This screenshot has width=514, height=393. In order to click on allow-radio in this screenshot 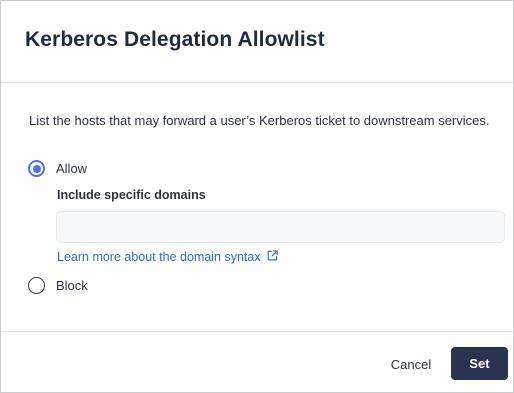, I will do `click(36, 168)`.